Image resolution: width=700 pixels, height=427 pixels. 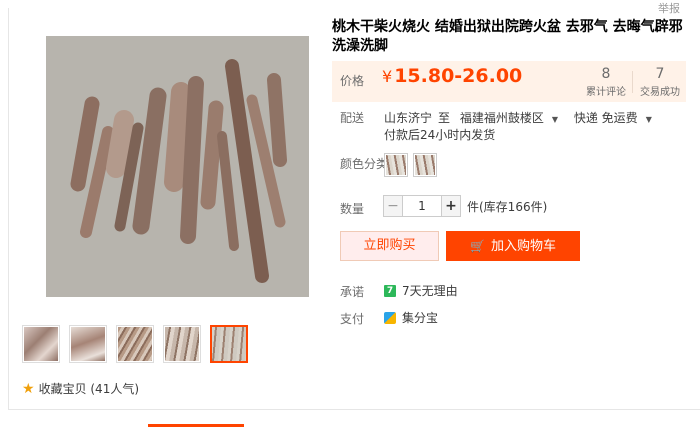 What do you see at coordinates (28, 388) in the screenshot?
I see `star-icon: ★` at bounding box center [28, 388].